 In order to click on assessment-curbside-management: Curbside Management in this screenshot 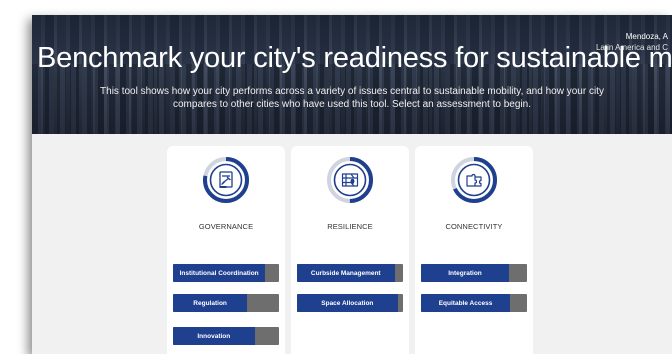, I will do `click(350, 273)`.